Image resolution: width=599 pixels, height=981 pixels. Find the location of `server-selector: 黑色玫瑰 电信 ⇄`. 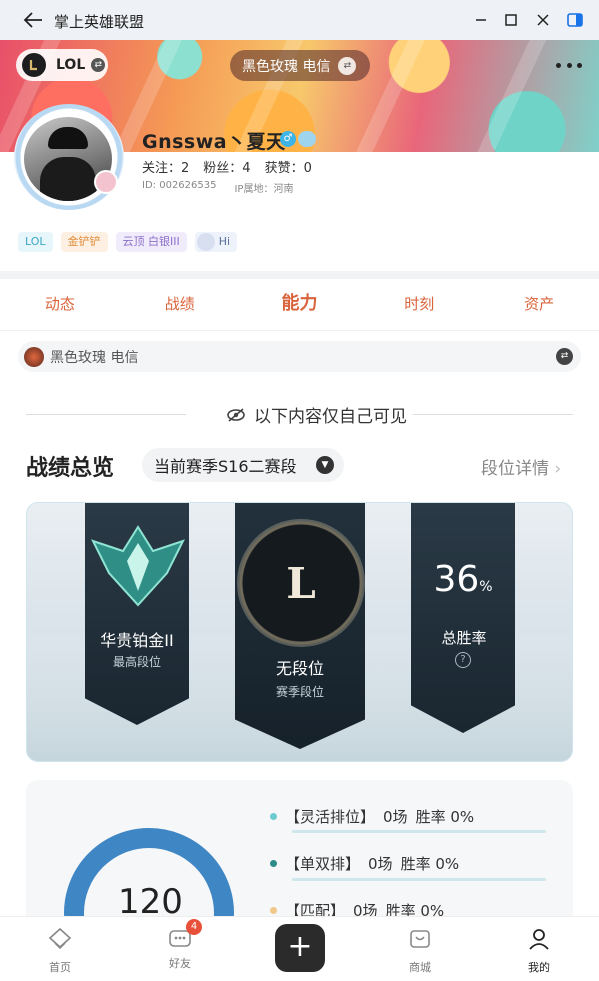

server-selector: 黑色玫瑰 电信 ⇄ is located at coordinates (299, 356).